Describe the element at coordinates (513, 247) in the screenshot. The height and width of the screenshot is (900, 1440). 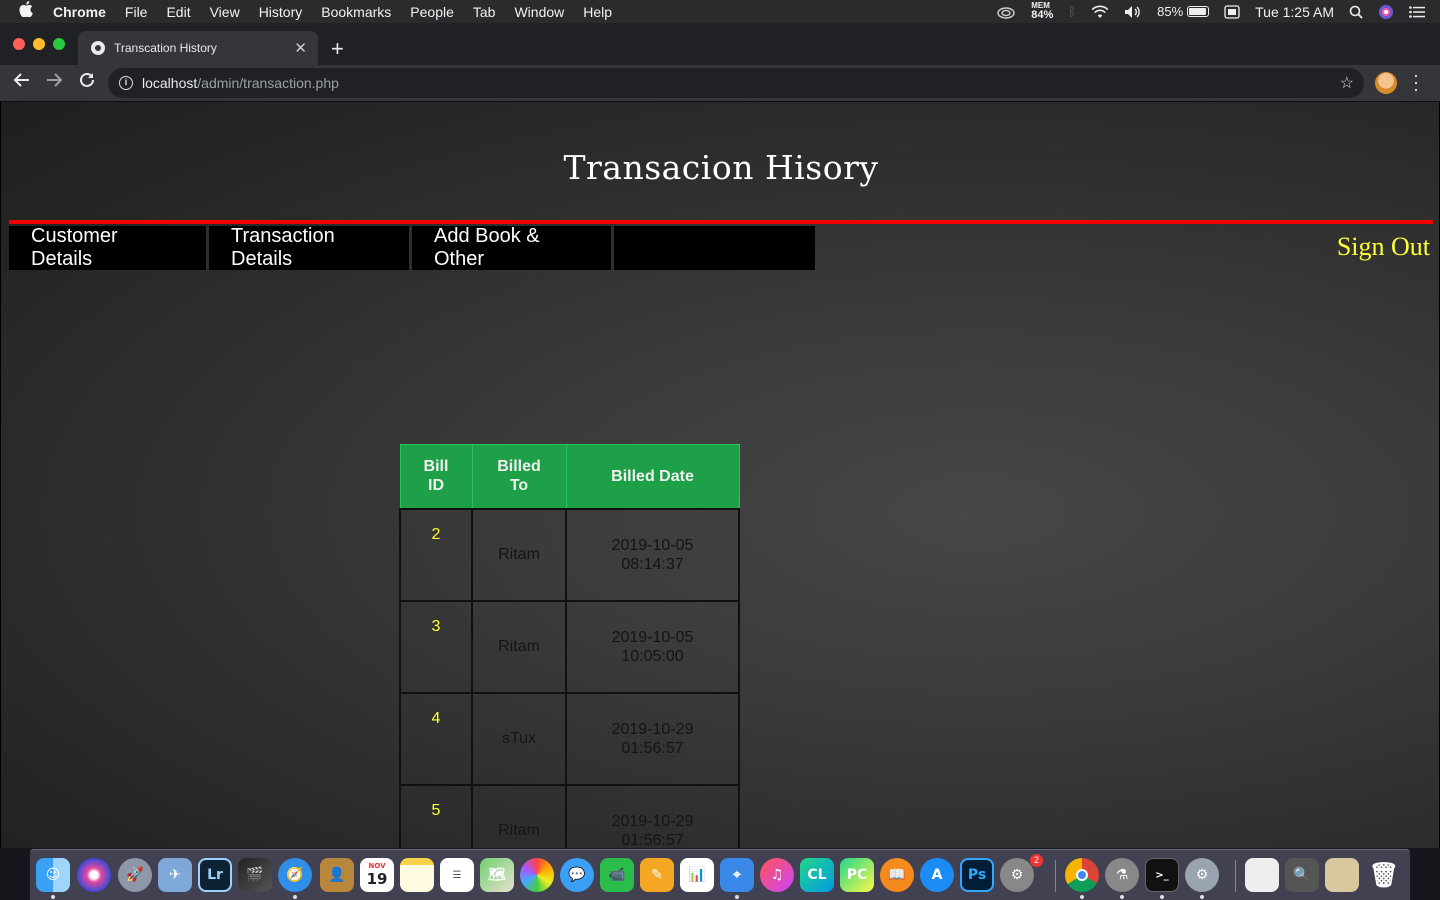
I see `nav-add-book-other: Add Book & Other` at that location.